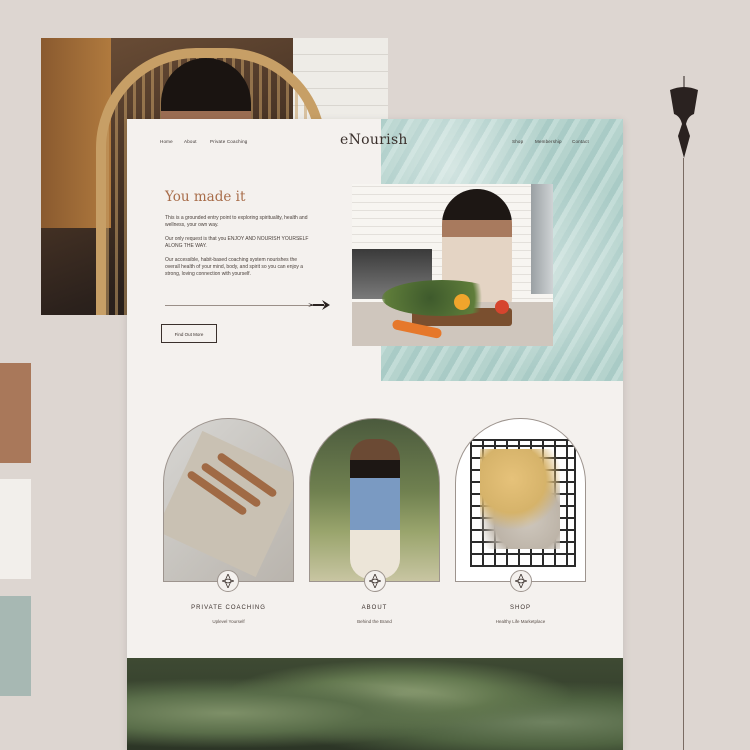 The width and height of the screenshot is (750, 750). Describe the element at coordinates (245, 305) in the screenshot. I see `divider-line` at that location.